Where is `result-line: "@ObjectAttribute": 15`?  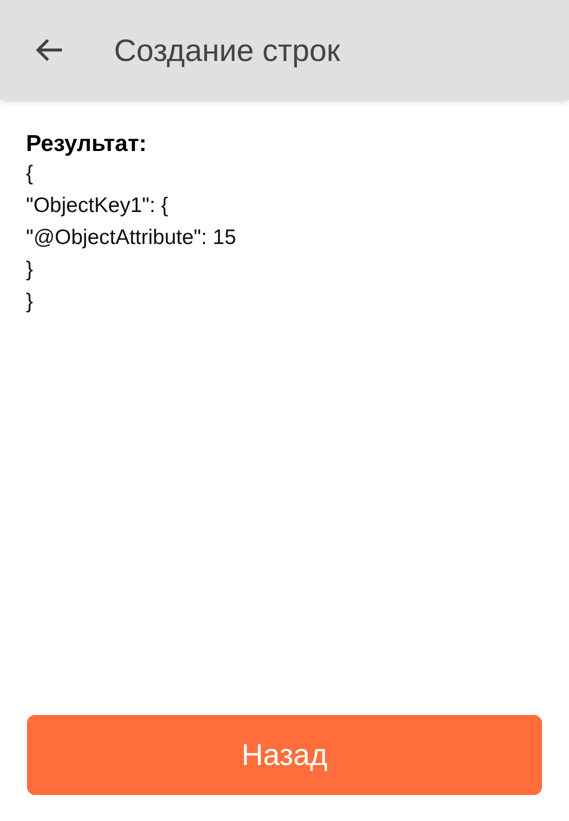 result-line: "@ObjectAttribute": 15 is located at coordinates (132, 238).